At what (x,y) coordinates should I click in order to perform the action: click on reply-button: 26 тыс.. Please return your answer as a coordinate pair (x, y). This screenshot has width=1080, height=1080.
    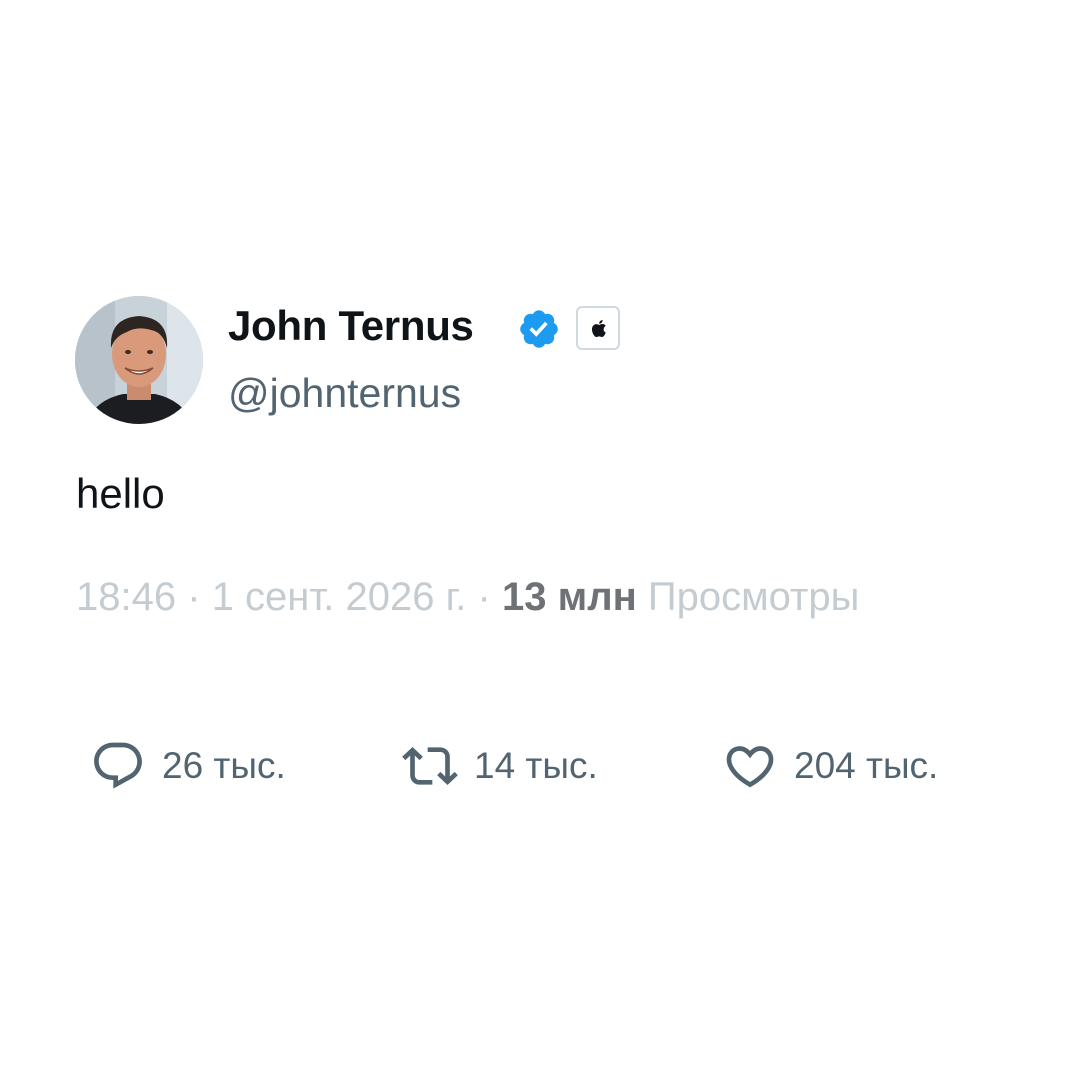
    Looking at the image, I should click on (188, 766).